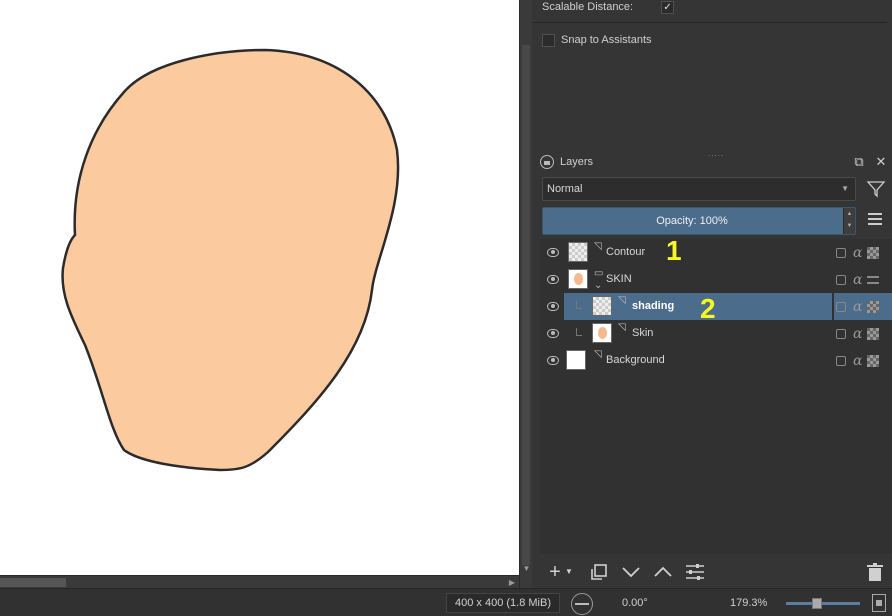 The image size is (892, 616). I want to click on float-docker-icon: ⧉, so click(859, 162).